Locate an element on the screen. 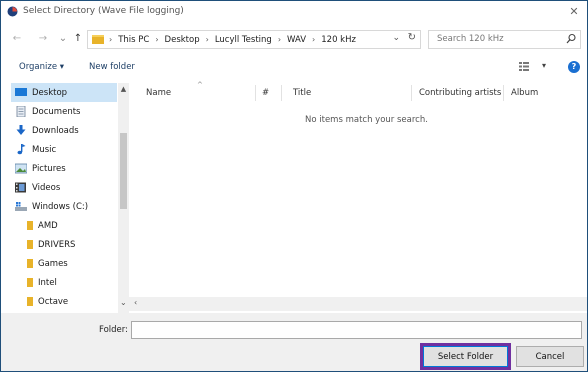 This screenshot has width=588, height=372. up-button: ↑ is located at coordinates (78, 39).